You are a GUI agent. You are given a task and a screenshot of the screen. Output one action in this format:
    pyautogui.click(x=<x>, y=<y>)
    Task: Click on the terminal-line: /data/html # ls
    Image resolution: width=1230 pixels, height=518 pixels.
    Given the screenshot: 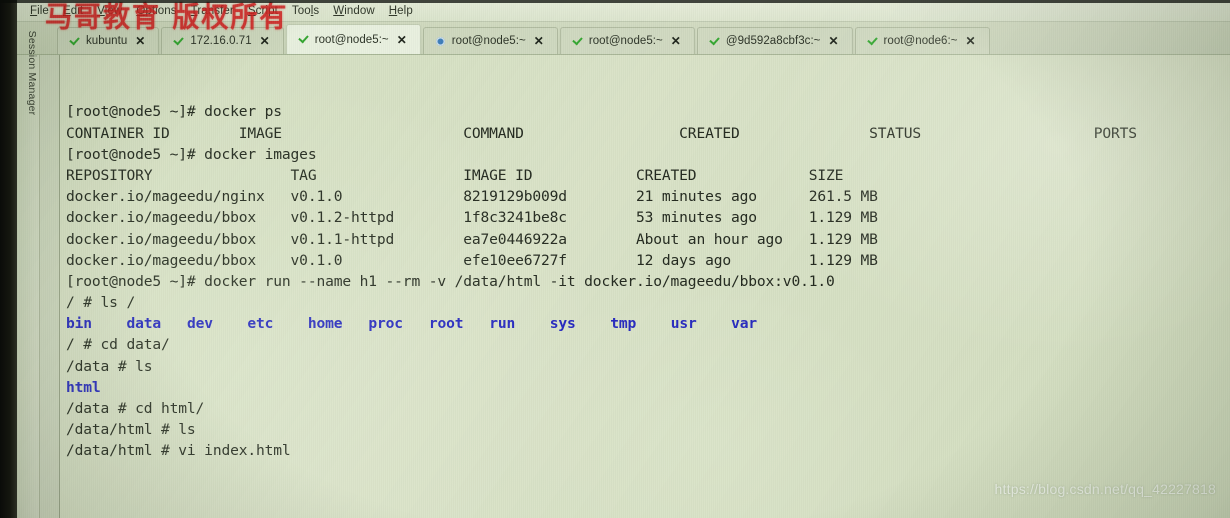 What is the action you would take?
    pyautogui.click(x=131, y=430)
    